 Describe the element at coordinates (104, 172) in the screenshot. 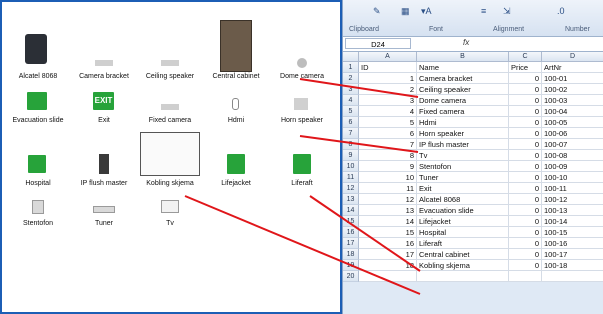

I see `palette-item-ip-flush-master: IP flush master` at that location.